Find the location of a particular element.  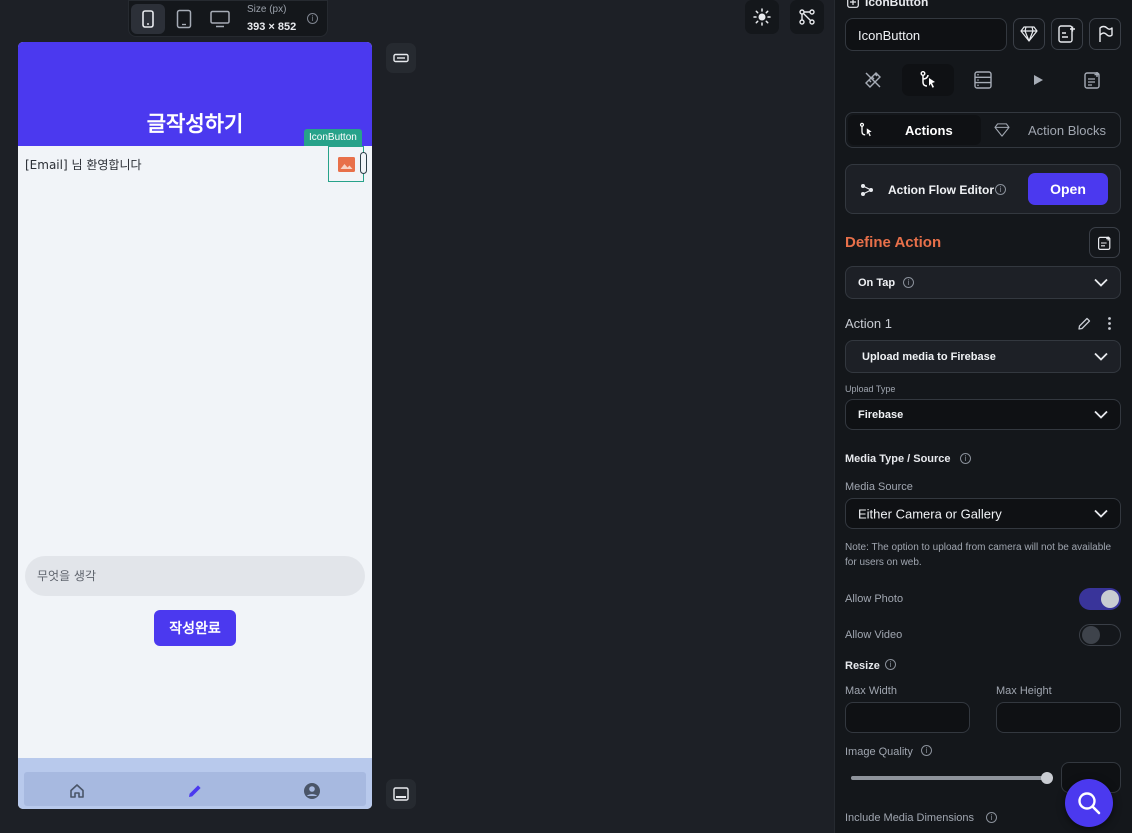

device-toolbar: Size (px) 393 × 852 i is located at coordinates (228, 18).